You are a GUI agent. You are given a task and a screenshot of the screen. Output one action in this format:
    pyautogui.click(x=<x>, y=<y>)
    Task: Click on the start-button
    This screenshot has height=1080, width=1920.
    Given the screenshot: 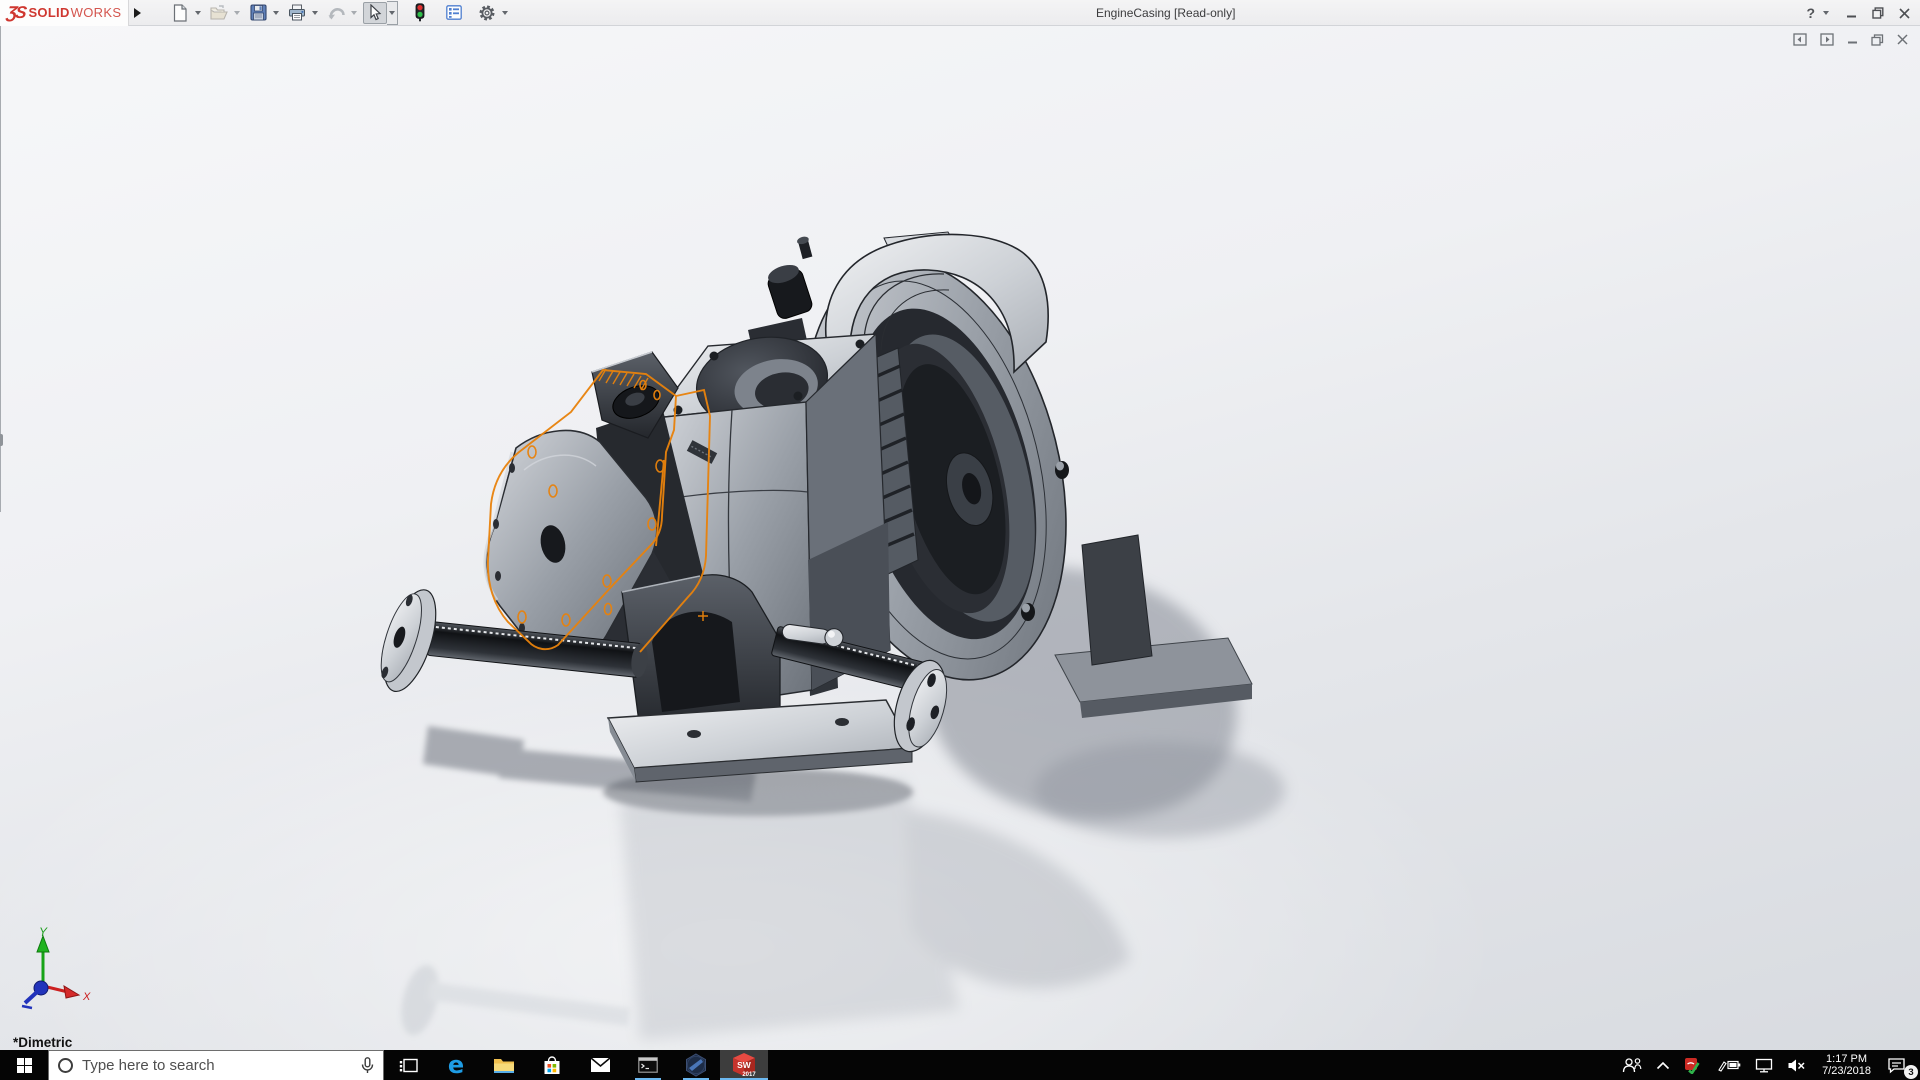 What is the action you would take?
    pyautogui.click(x=24, y=1065)
    